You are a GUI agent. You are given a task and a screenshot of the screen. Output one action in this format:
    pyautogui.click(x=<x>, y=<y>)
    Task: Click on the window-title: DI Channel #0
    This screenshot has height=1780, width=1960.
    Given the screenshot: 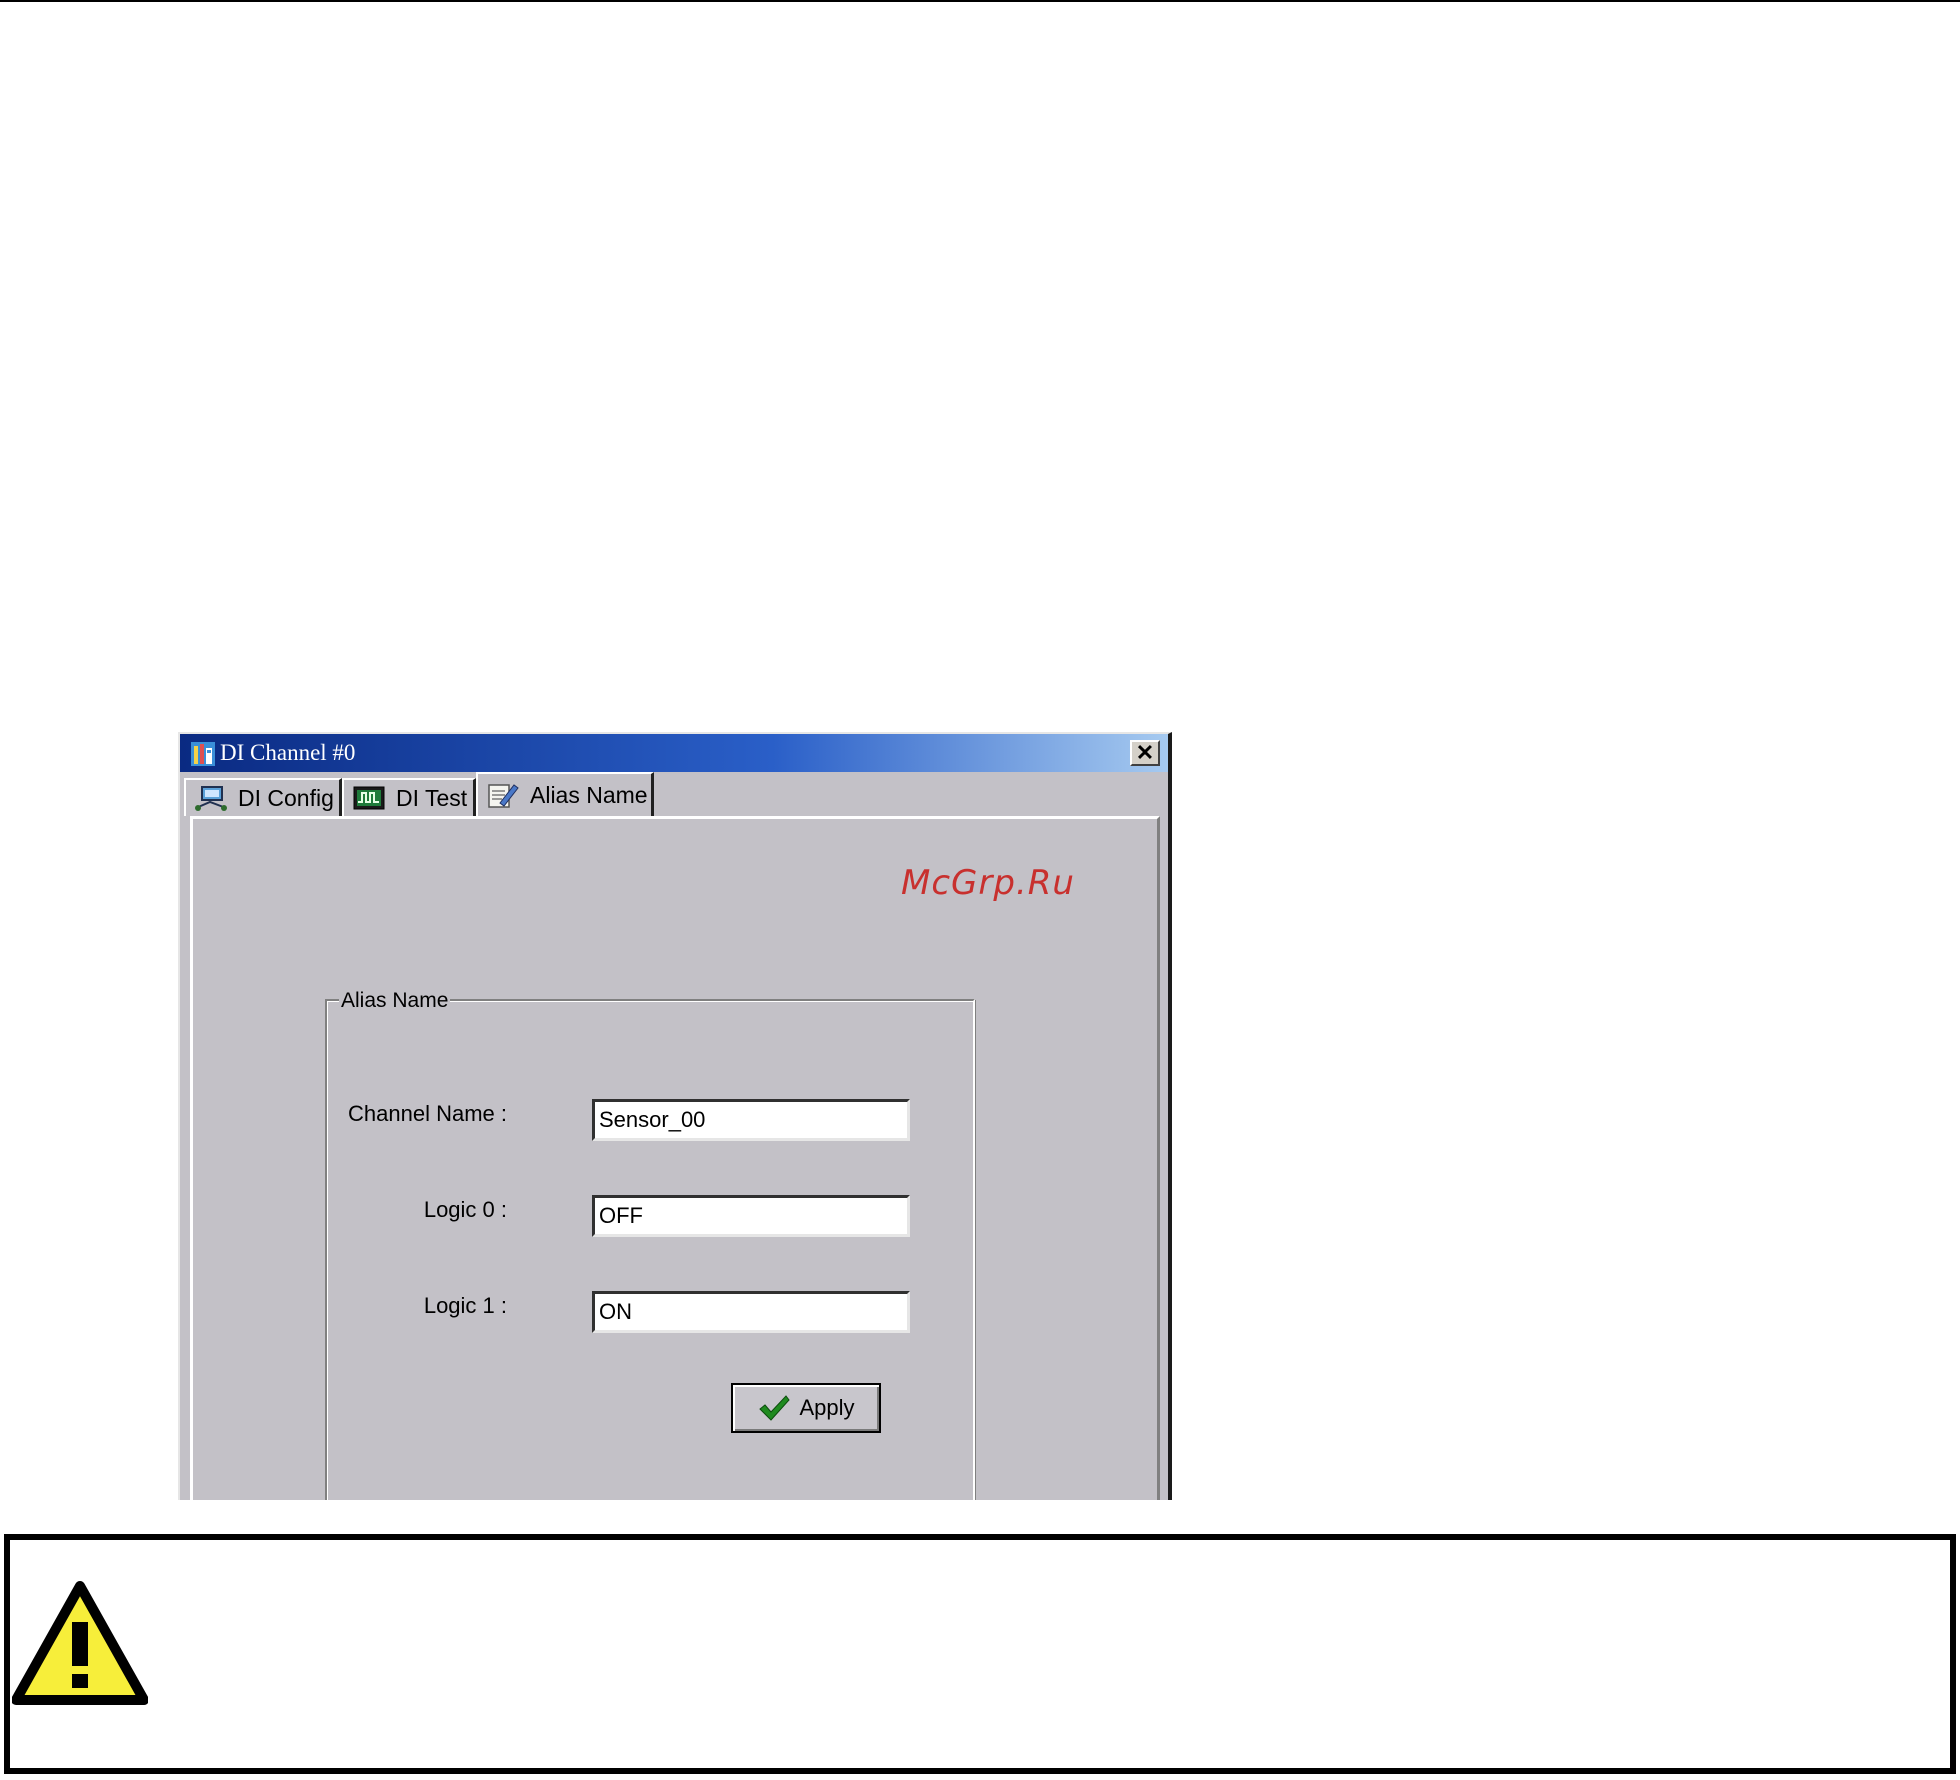 What is the action you would take?
    pyautogui.click(x=288, y=752)
    